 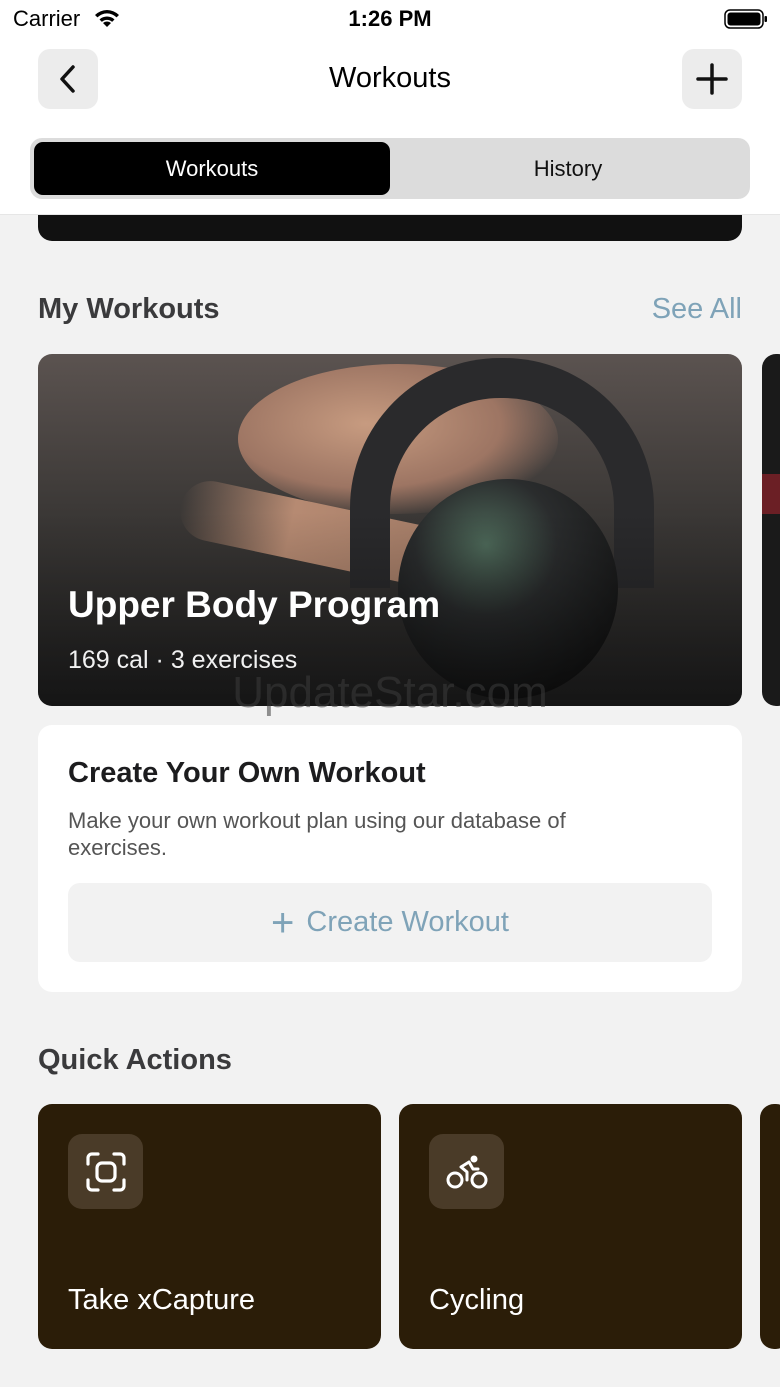 What do you see at coordinates (254, 604) in the screenshot?
I see `workout-card-title: Upper Body Program` at bounding box center [254, 604].